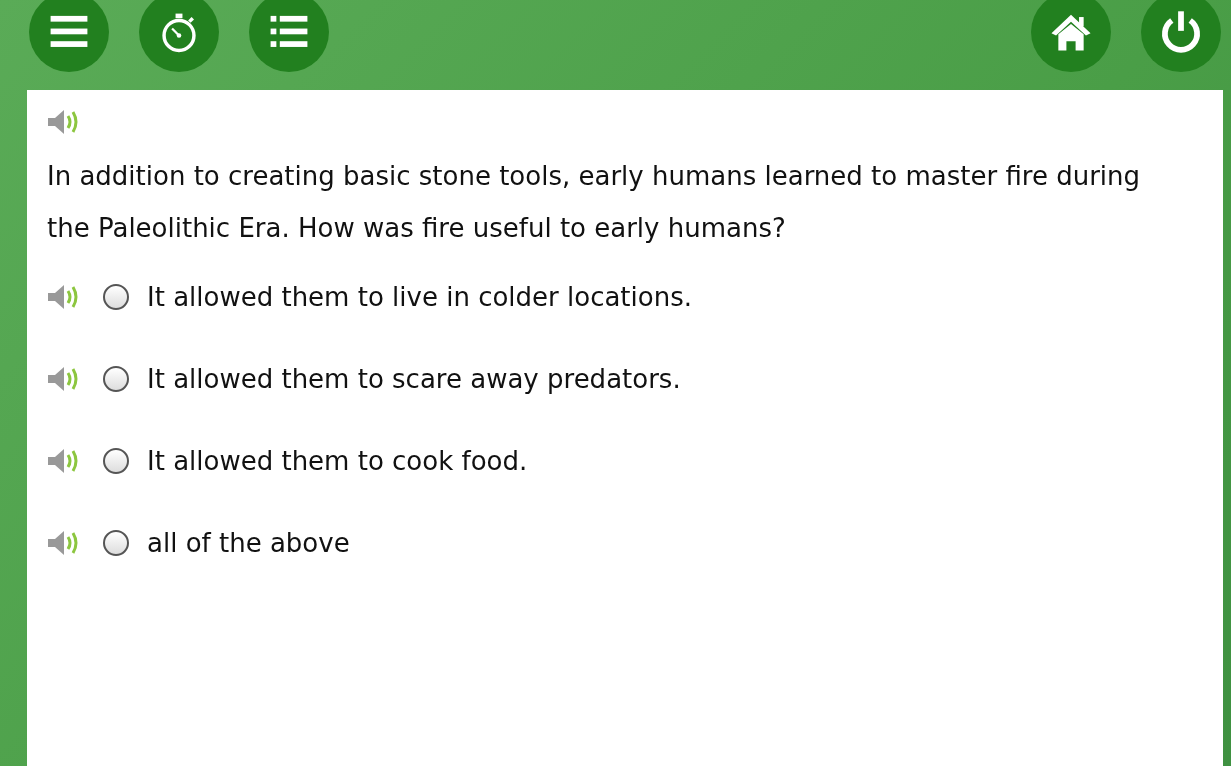 The width and height of the screenshot is (1231, 766). Describe the element at coordinates (419, 297) in the screenshot. I see `answer-option: It allowed them to live in colder locations.` at that location.